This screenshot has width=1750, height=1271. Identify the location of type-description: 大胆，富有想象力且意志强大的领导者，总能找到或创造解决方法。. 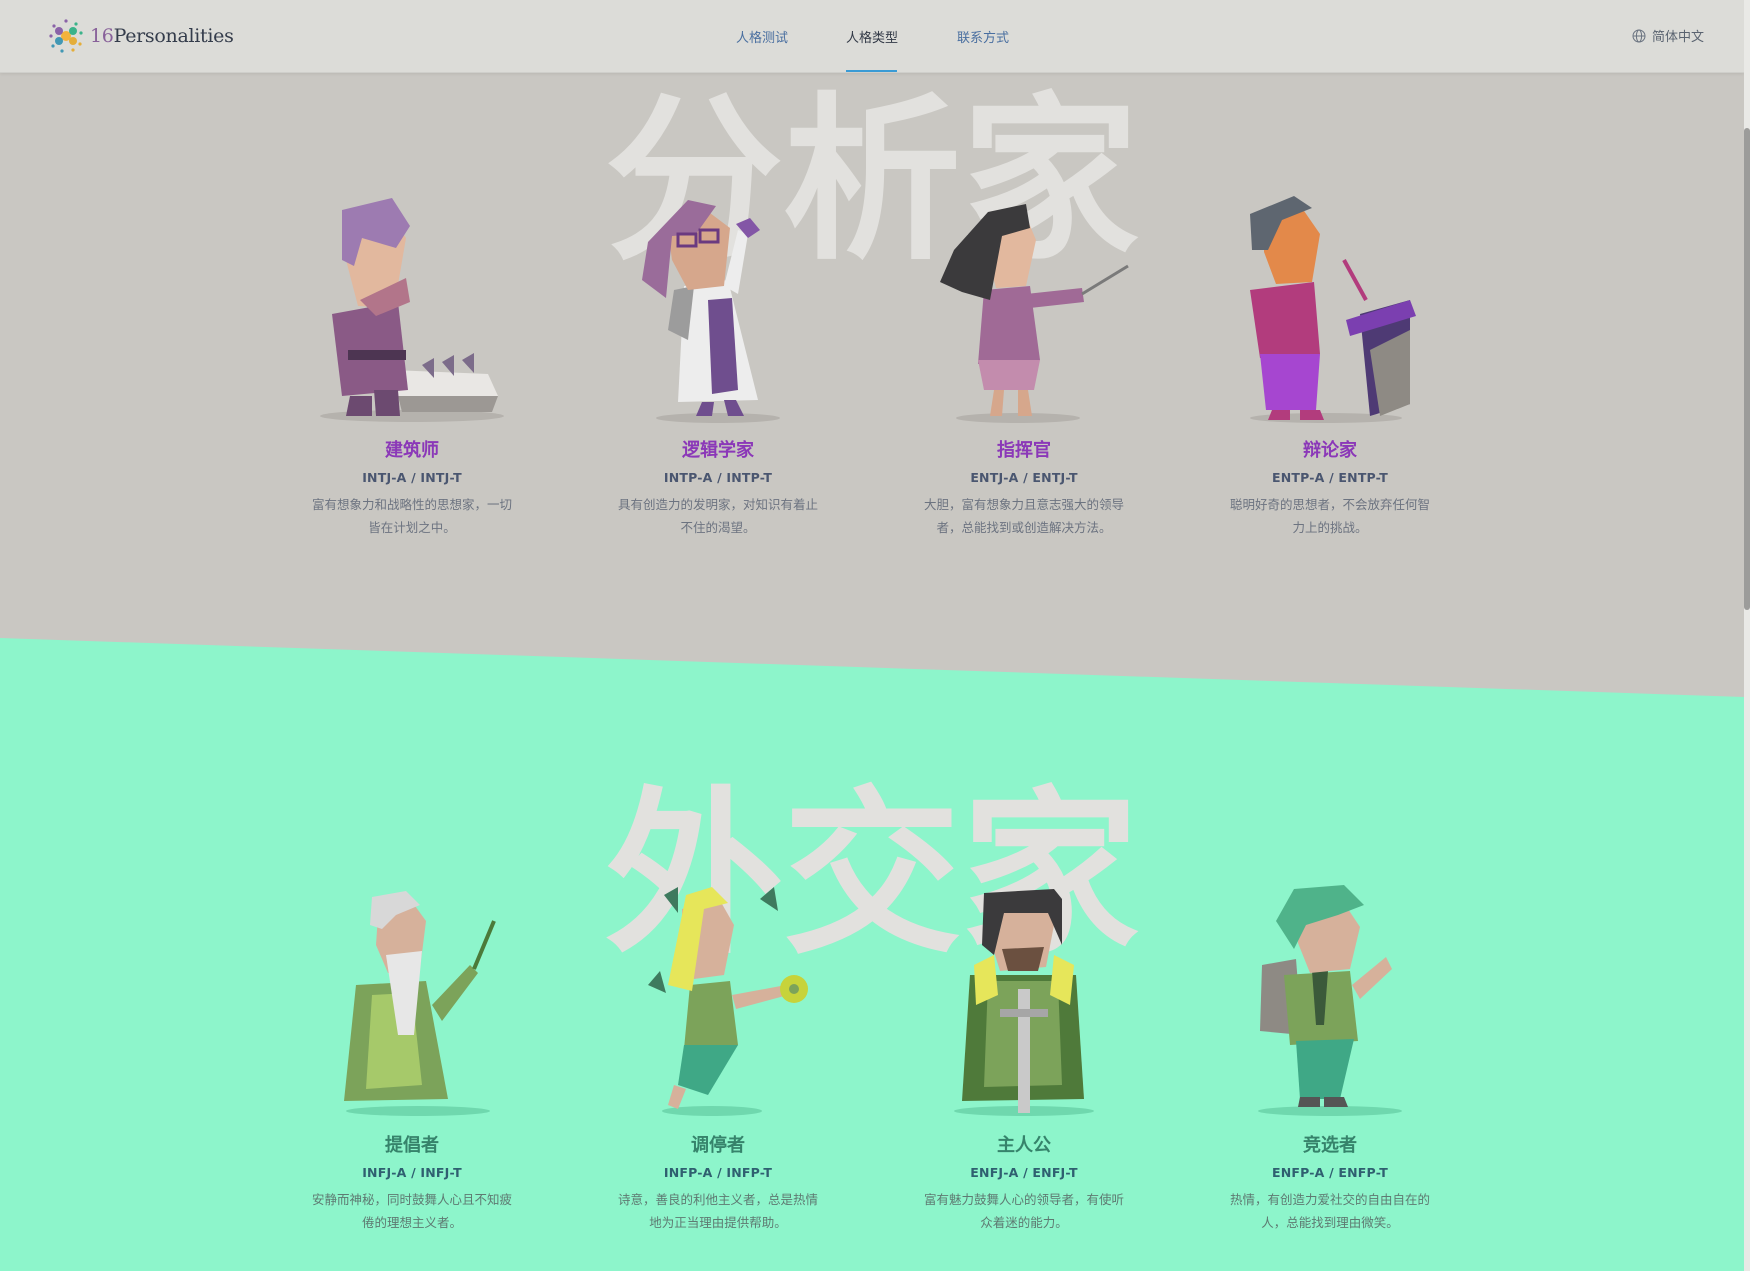
(1023, 516).